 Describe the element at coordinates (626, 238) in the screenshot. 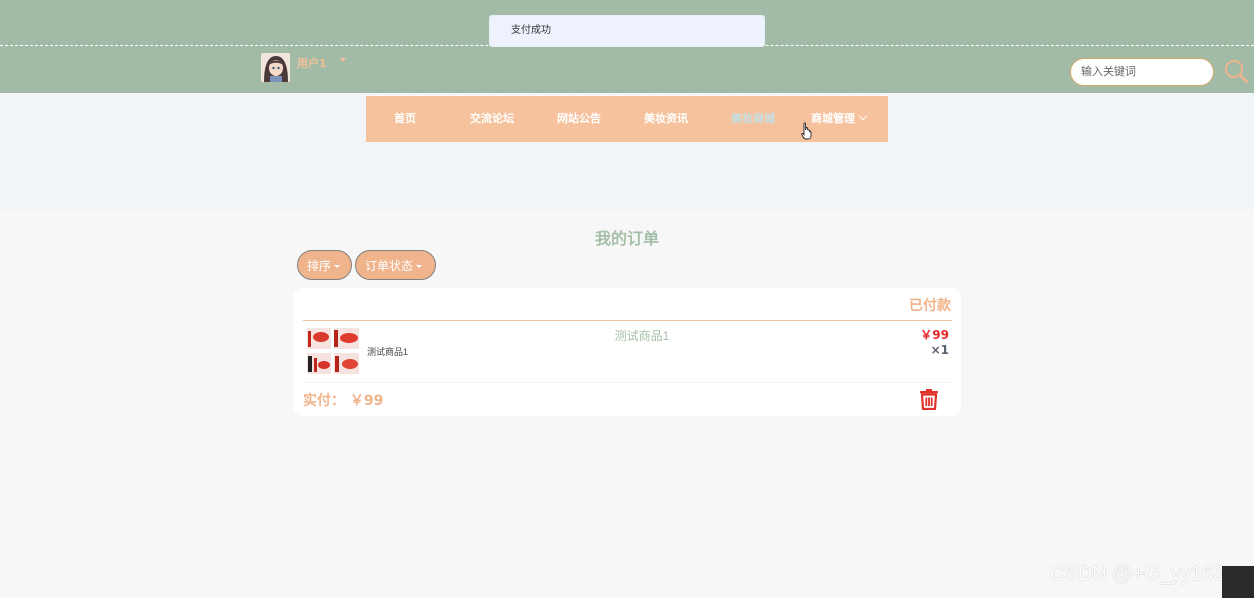

I see `page-title: 我的订单` at that location.